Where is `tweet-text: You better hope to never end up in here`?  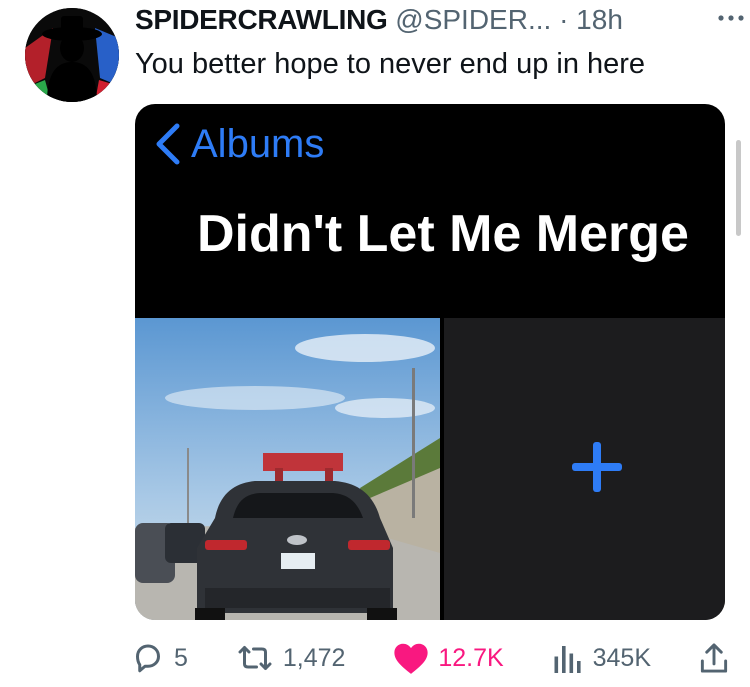 tweet-text: You better hope to never end up in here is located at coordinates (390, 64).